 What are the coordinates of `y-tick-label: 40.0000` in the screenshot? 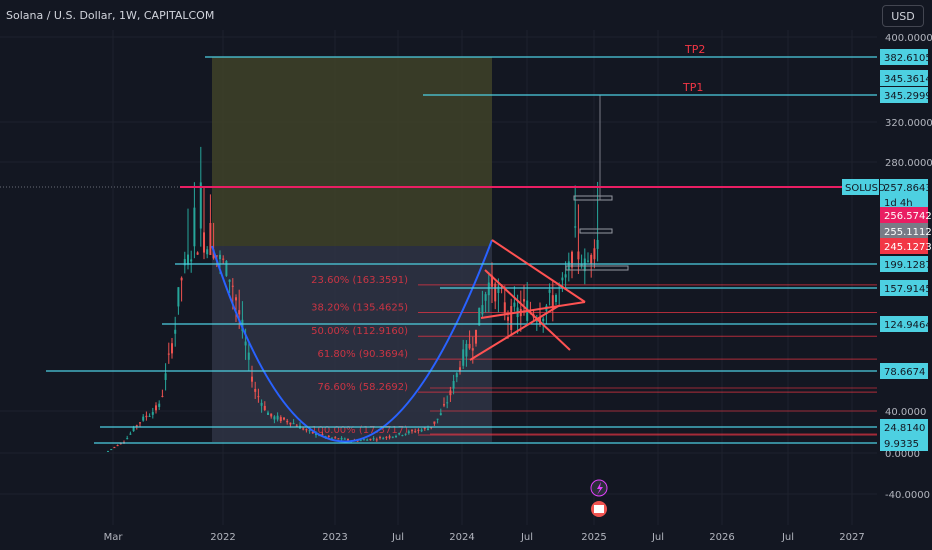 It's located at (905, 412).